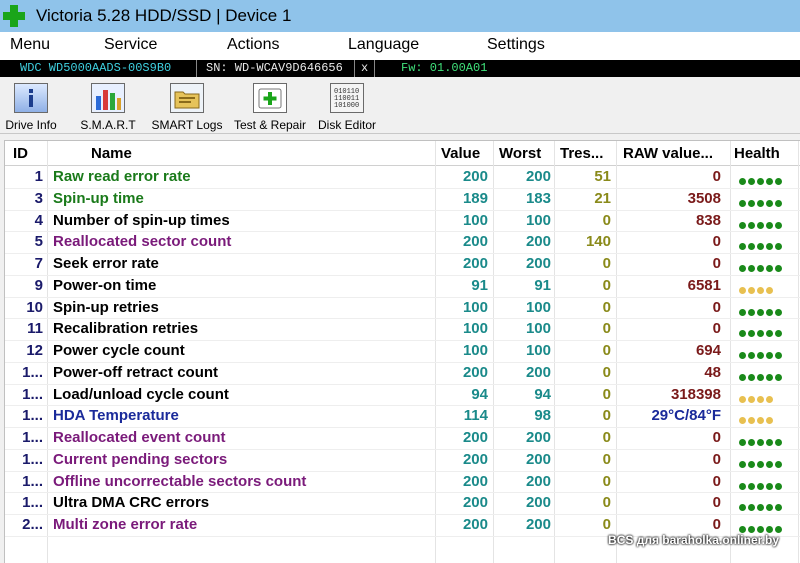  Describe the element at coordinates (20, 153) in the screenshot. I see `col-id-header: ID` at that location.